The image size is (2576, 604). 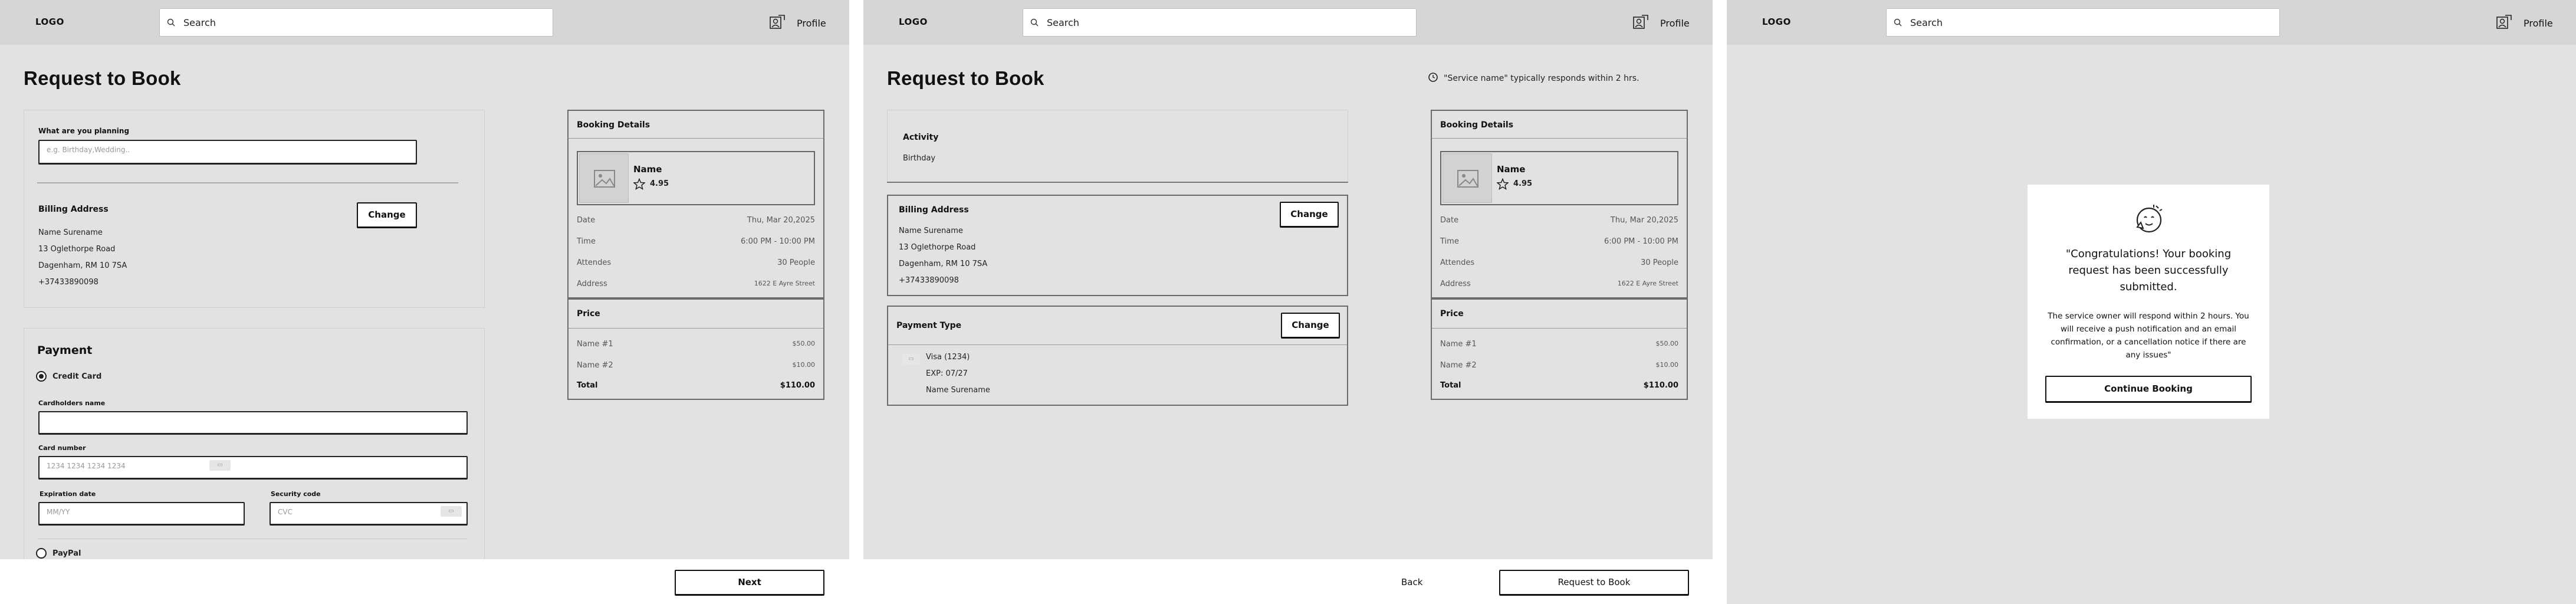 What do you see at coordinates (1647, 283) in the screenshot?
I see `detail-value: 1622 E Ayre Street` at bounding box center [1647, 283].